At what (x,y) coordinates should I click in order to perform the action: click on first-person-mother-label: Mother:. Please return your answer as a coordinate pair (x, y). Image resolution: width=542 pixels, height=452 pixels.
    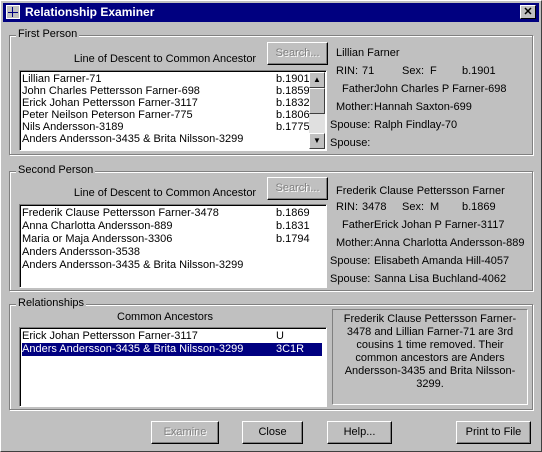
    Looking at the image, I should click on (355, 107).